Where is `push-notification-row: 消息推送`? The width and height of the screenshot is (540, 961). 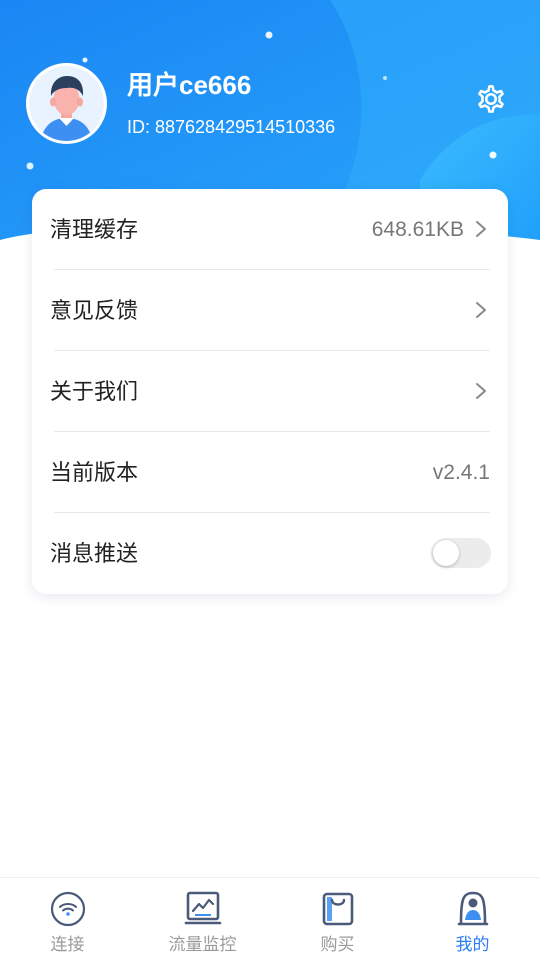 push-notification-row: 消息推送 is located at coordinates (270, 553).